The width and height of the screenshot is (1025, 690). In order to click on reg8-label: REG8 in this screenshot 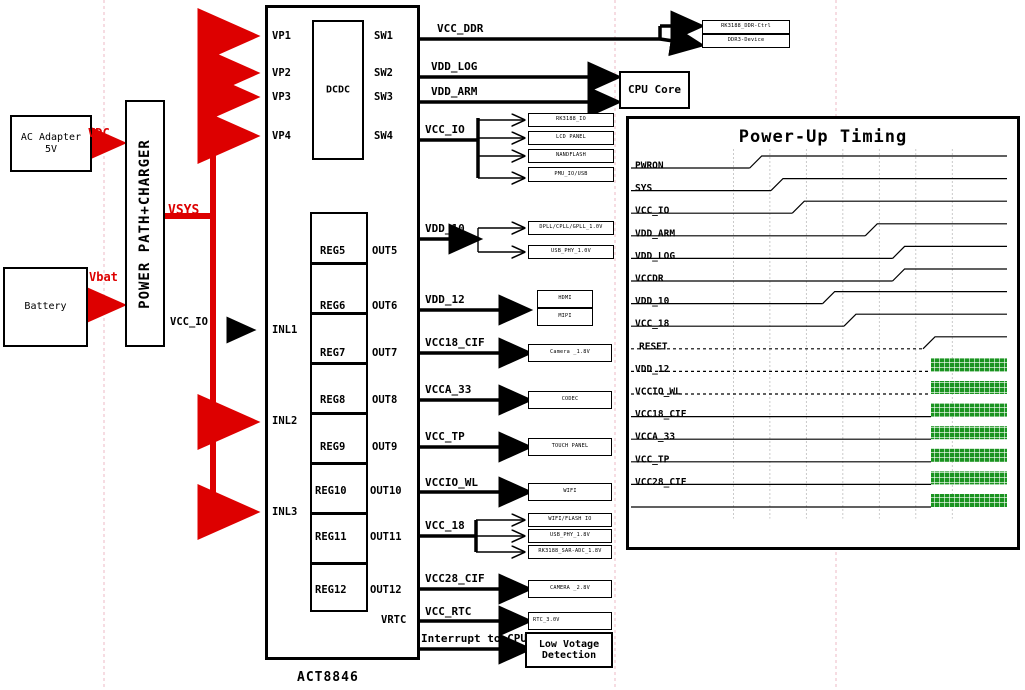, I will do `click(333, 400)`.